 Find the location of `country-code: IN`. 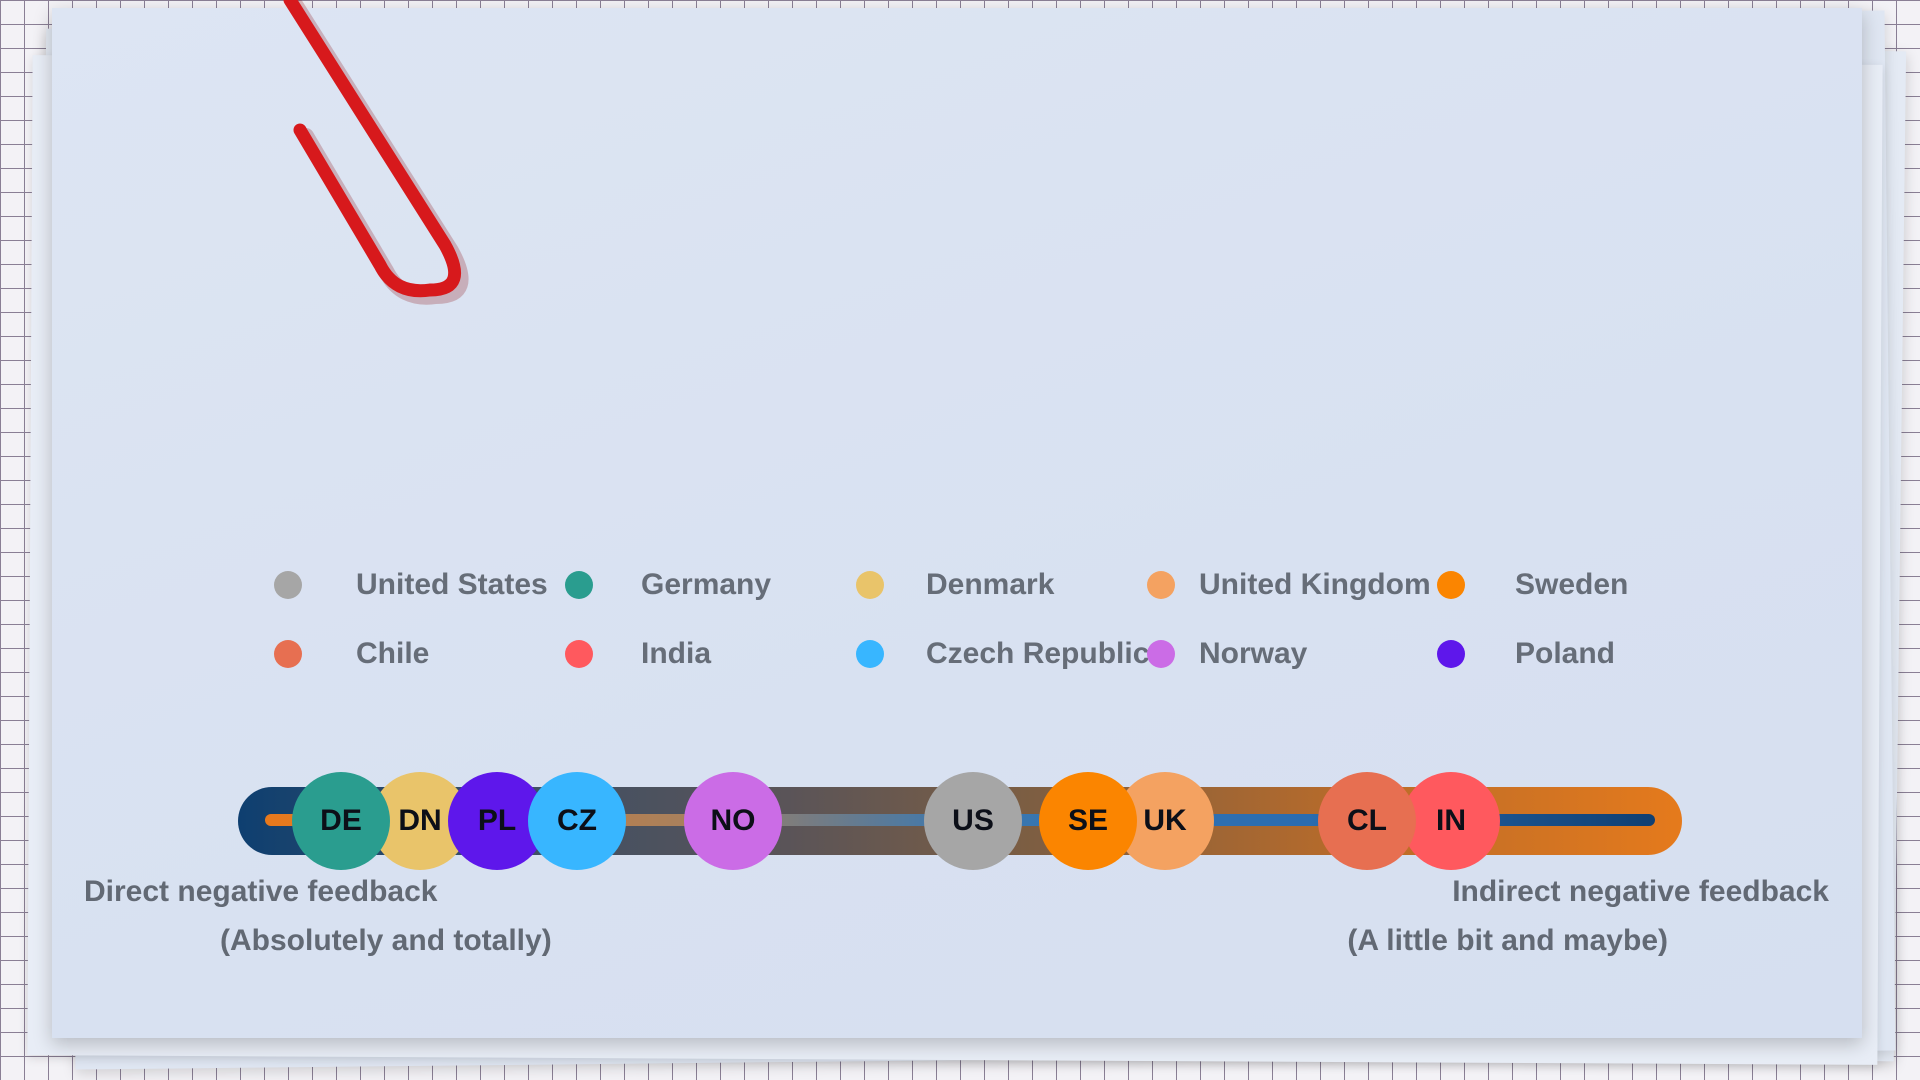

country-code: IN is located at coordinates (1451, 820).